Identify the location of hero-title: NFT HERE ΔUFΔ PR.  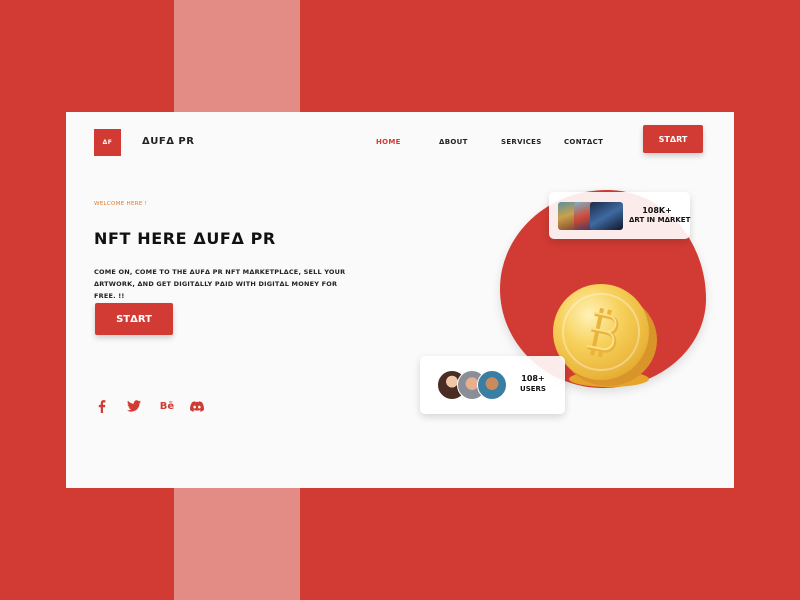
(185, 238).